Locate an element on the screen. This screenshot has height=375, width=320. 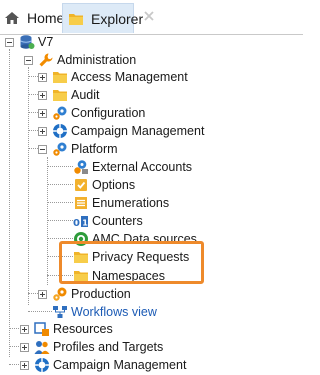
tree-node-external-accounts: External Accounts is located at coordinates (125, 167).